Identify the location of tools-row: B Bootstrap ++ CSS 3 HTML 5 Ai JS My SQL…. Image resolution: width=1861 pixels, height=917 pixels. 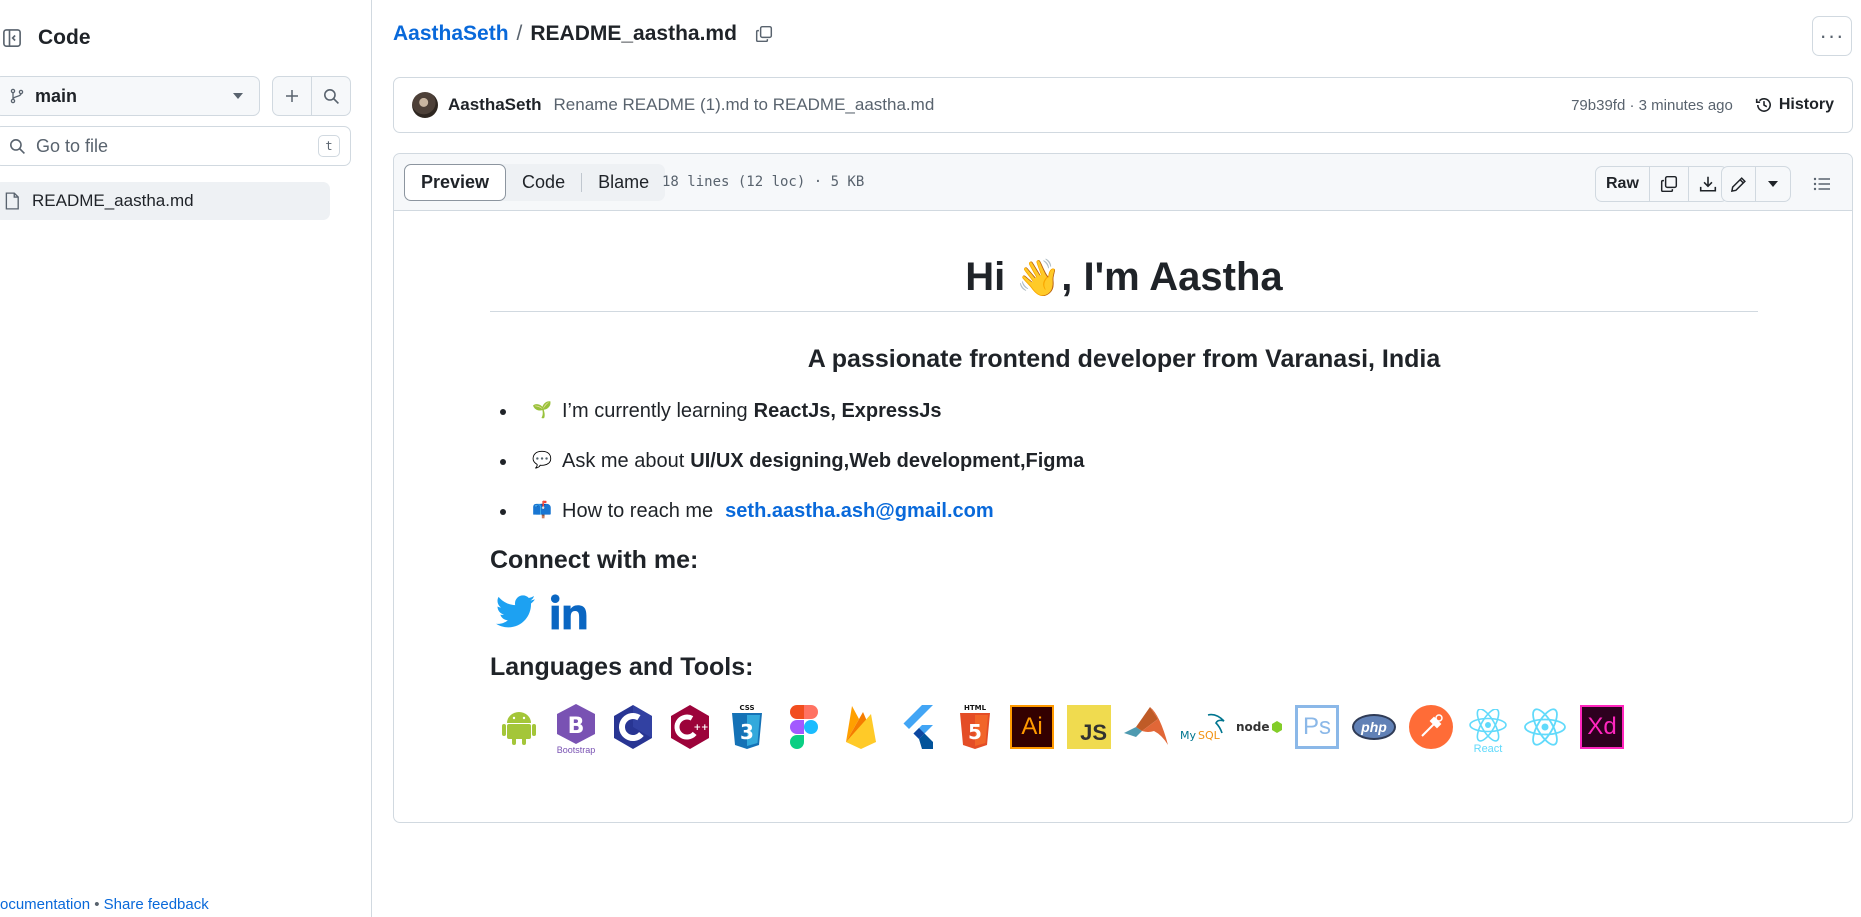
(1124, 728).